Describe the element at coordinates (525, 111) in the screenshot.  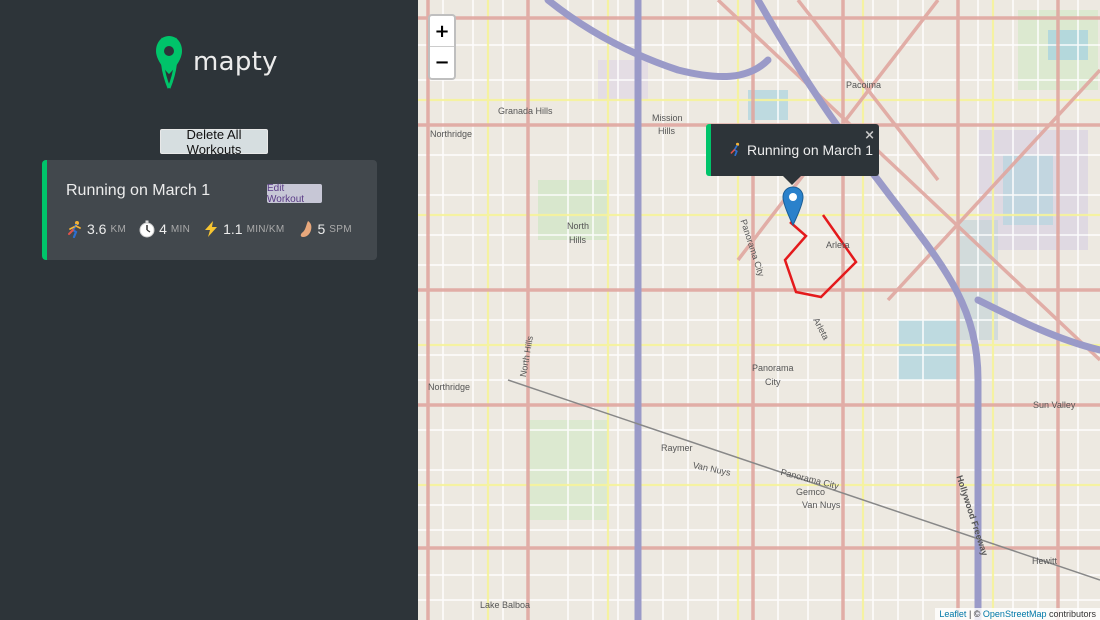
I see `map-label-granada-hills: Granada Hills` at that location.